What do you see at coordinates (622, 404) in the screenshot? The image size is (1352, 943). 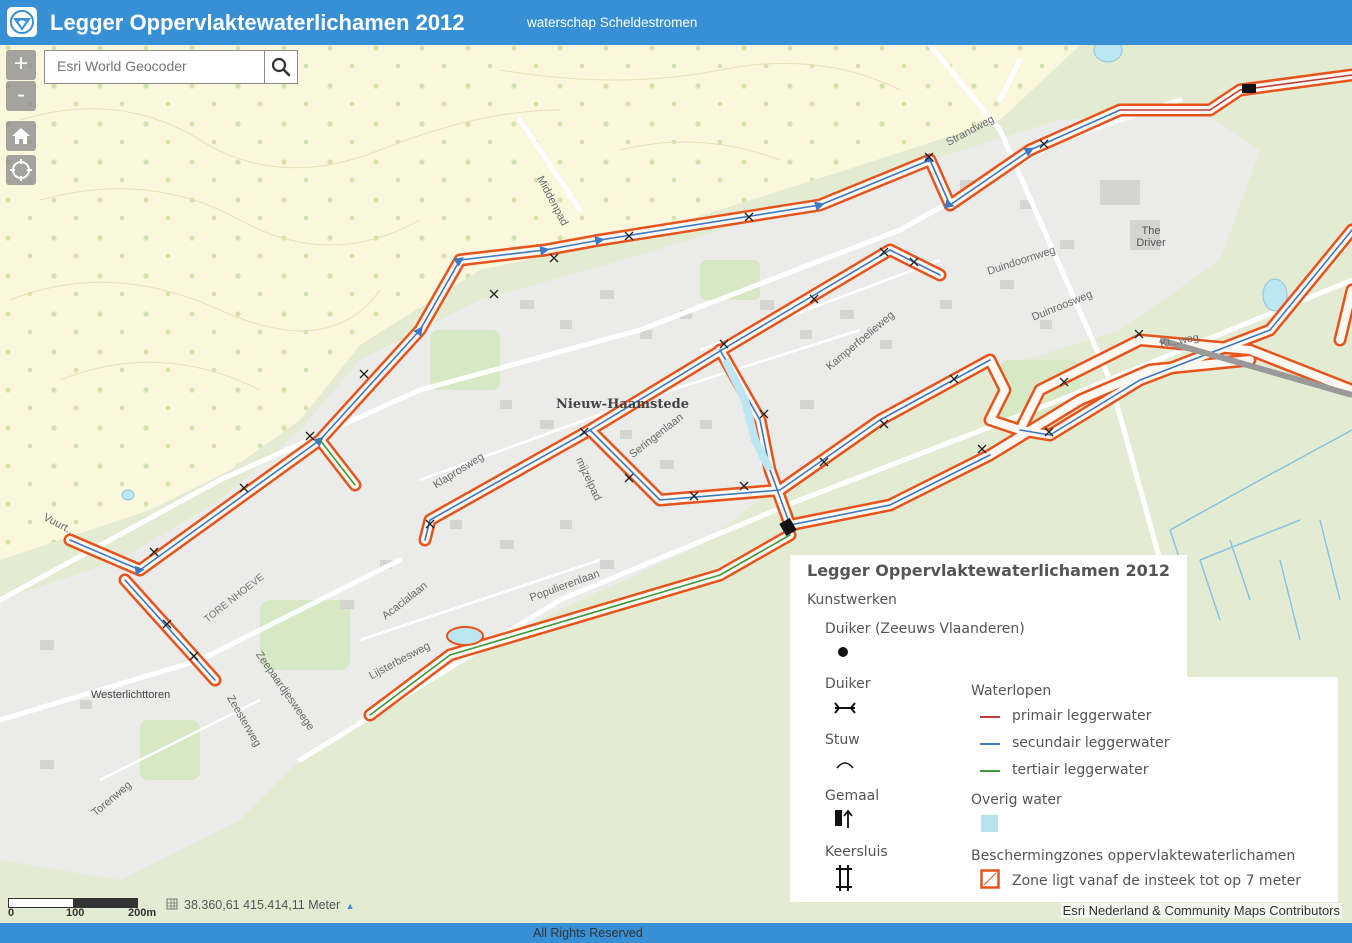 I see `map-label-nieuw-haamstede: Nieuw-Haamstede` at bounding box center [622, 404].